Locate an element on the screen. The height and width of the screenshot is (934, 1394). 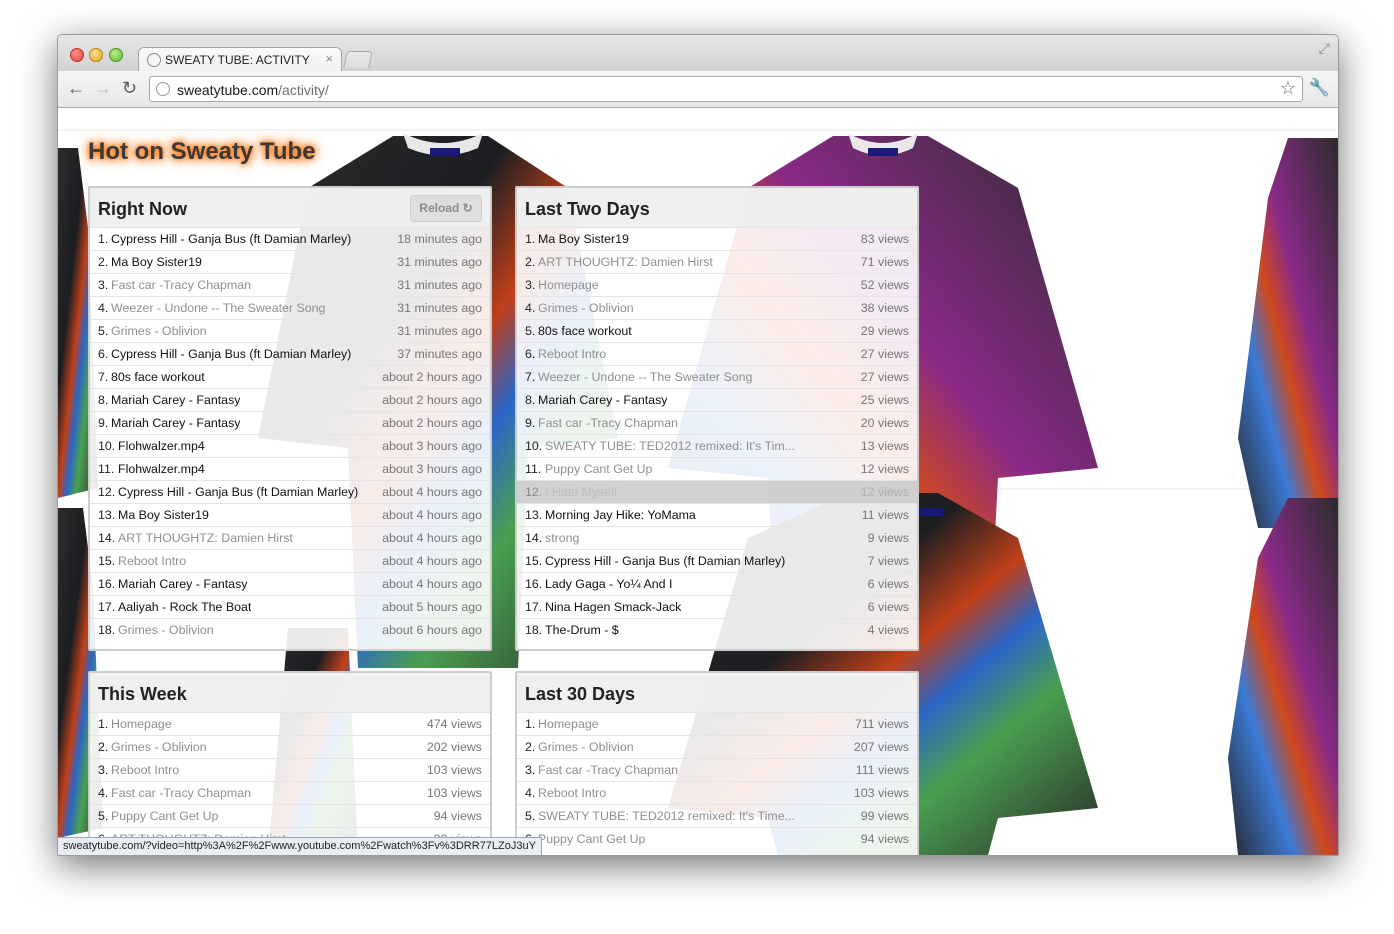
video-title-link: Aaliyah - Rock The Boat is located at coordinates (184, 607).